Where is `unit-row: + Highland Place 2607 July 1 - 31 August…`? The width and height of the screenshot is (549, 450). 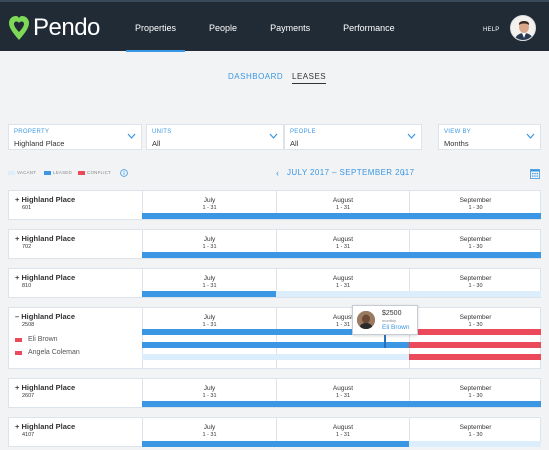
unit-row: + Highland Place 2607 July 1 - 31 August… is located at coordinates (274, 393).